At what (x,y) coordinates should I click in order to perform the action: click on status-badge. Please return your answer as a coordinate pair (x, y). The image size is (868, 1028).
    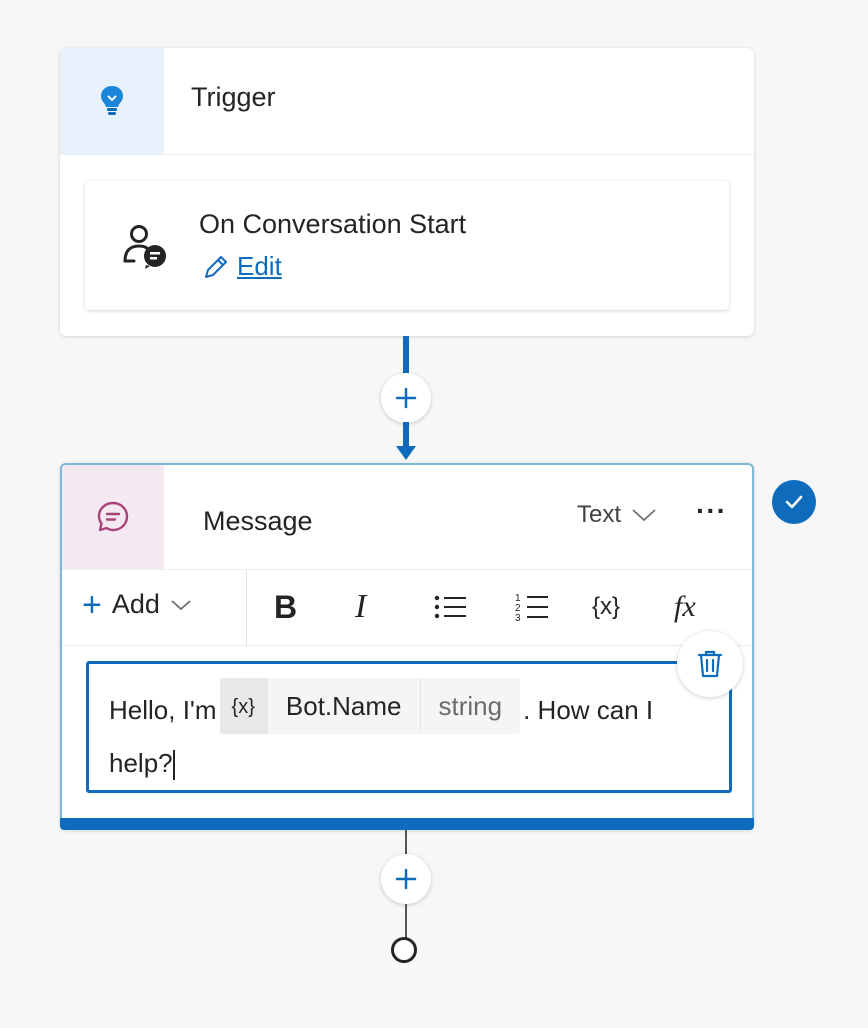
    Looking at the image, I should click on (794, 502).